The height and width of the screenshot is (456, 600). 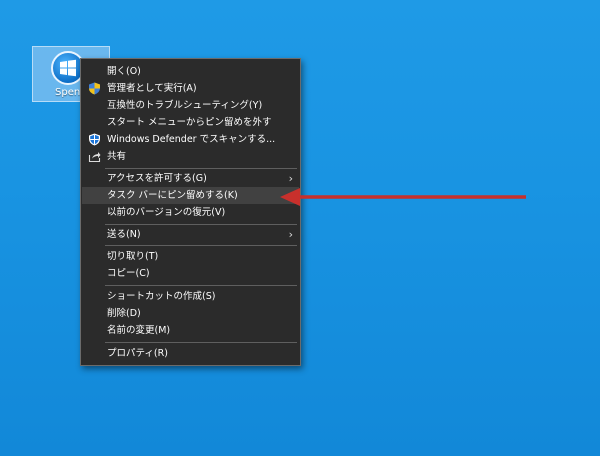 I want to click on menu-item-label: コピー(C), so click(x=128, y=273).